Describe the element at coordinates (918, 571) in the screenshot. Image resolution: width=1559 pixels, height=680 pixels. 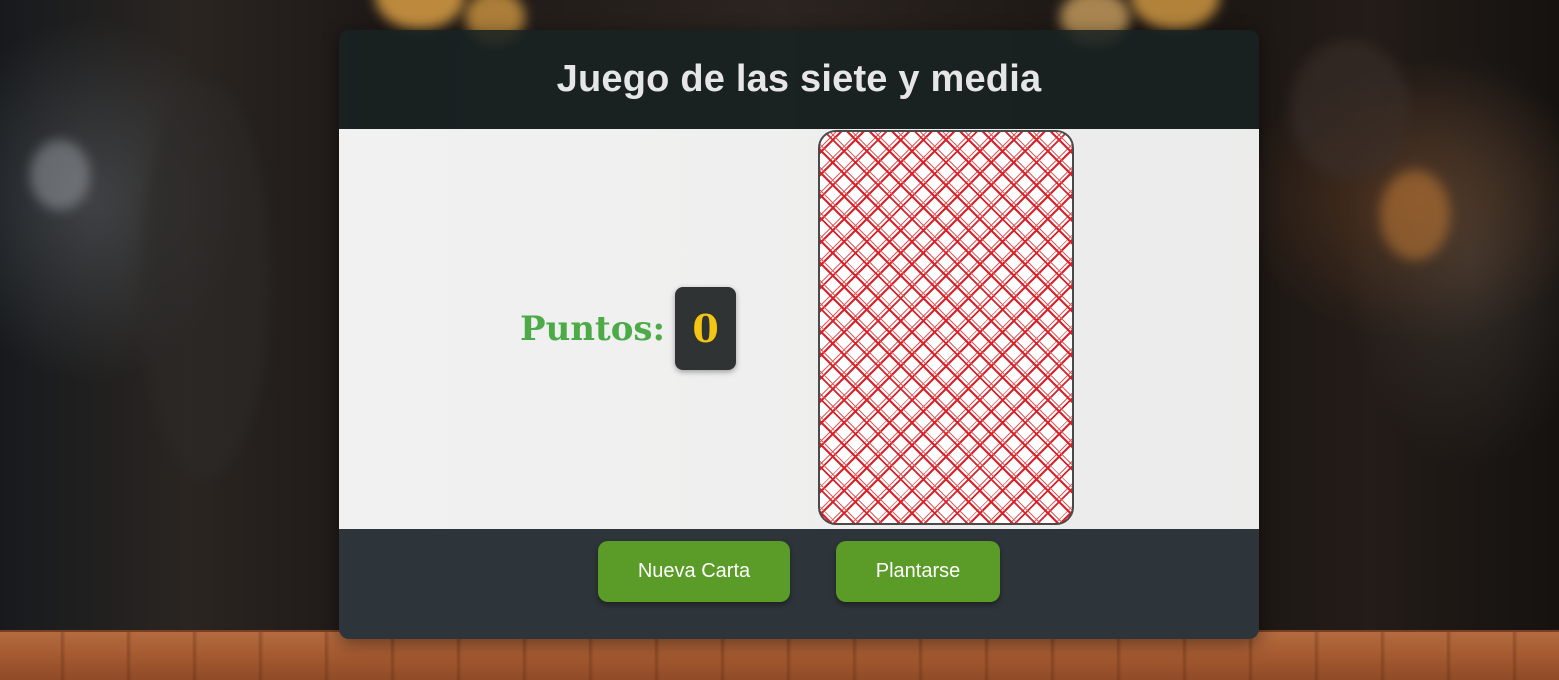
I see `stand-button: Plantarse` at that location.